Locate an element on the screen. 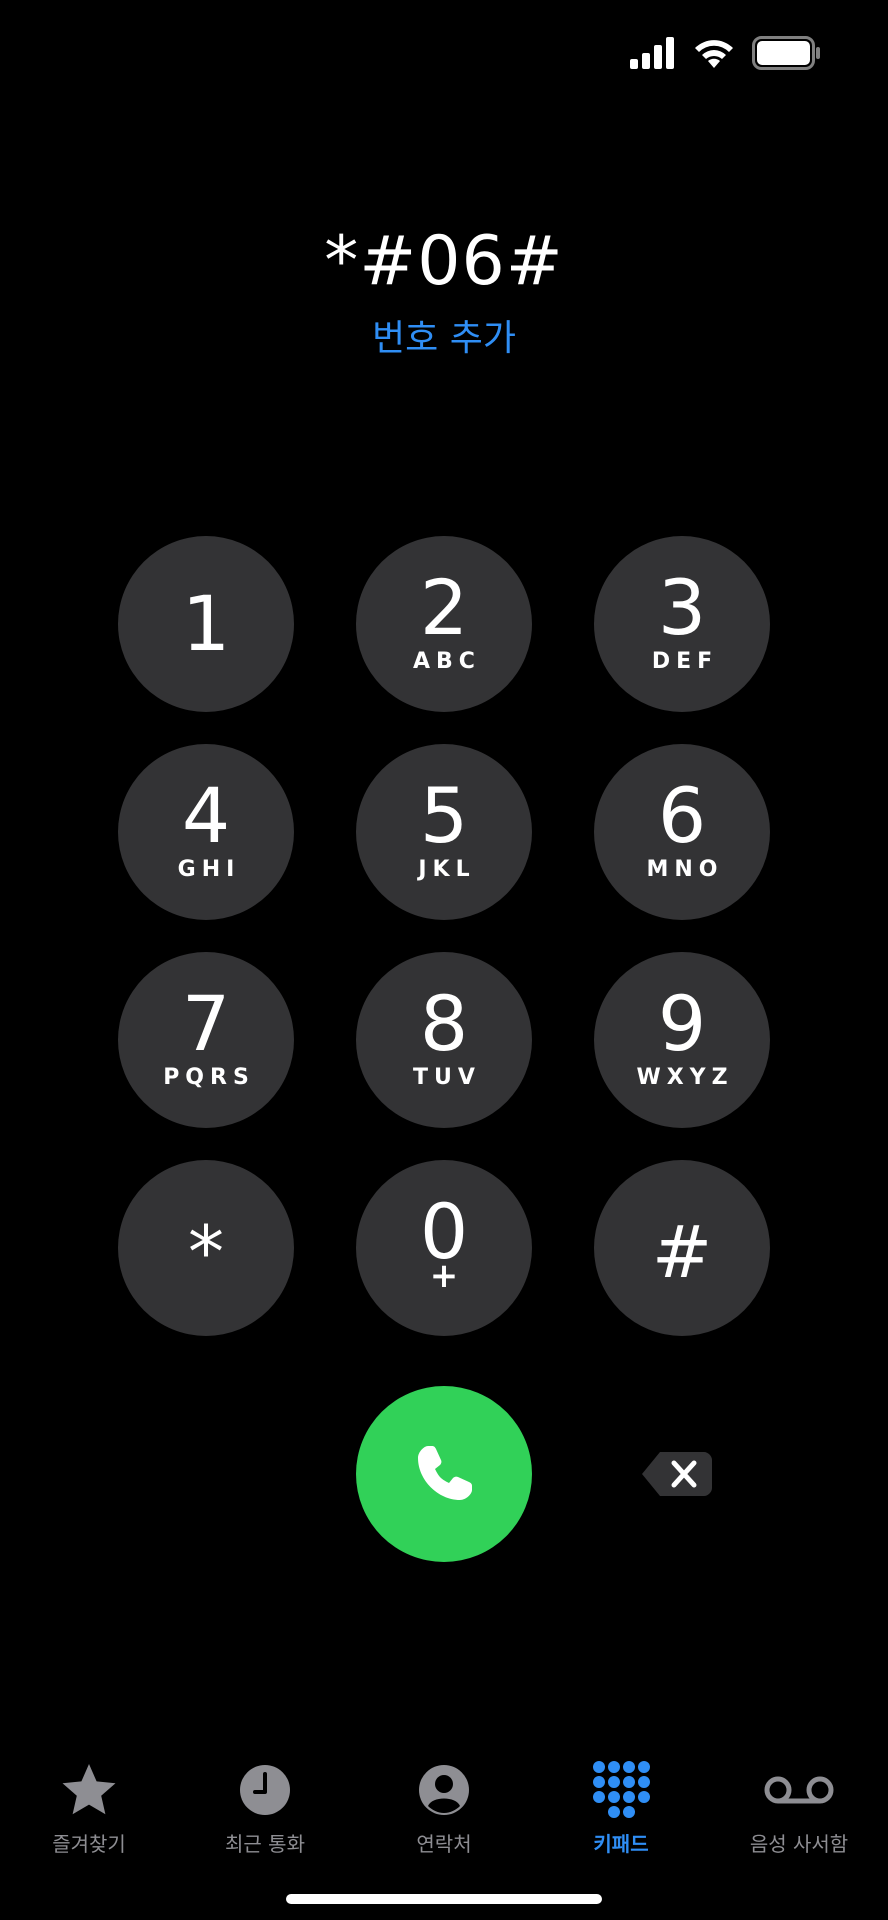 This screenshot has width=888, height=1920. tab-recents: 최근 통화 is located at coordinates (265, 1807).